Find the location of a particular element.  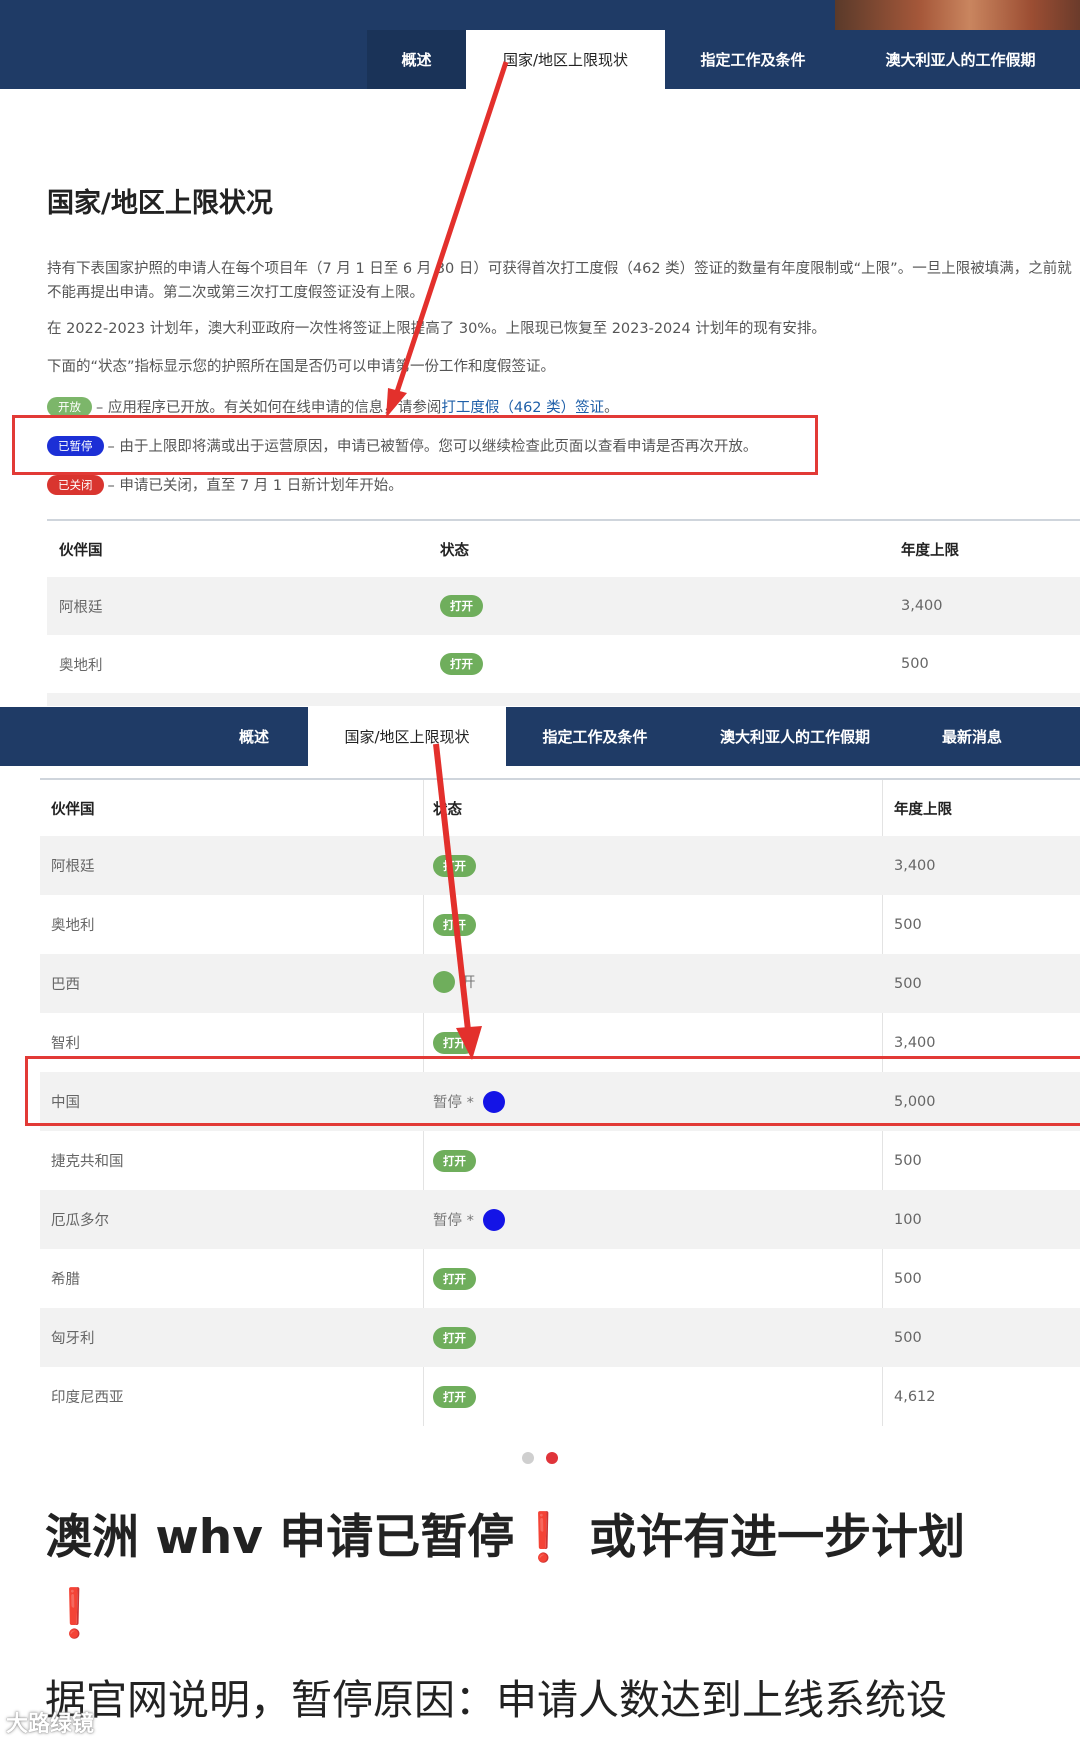

highlight-box-china-row is located at coordinates (552, 1091).